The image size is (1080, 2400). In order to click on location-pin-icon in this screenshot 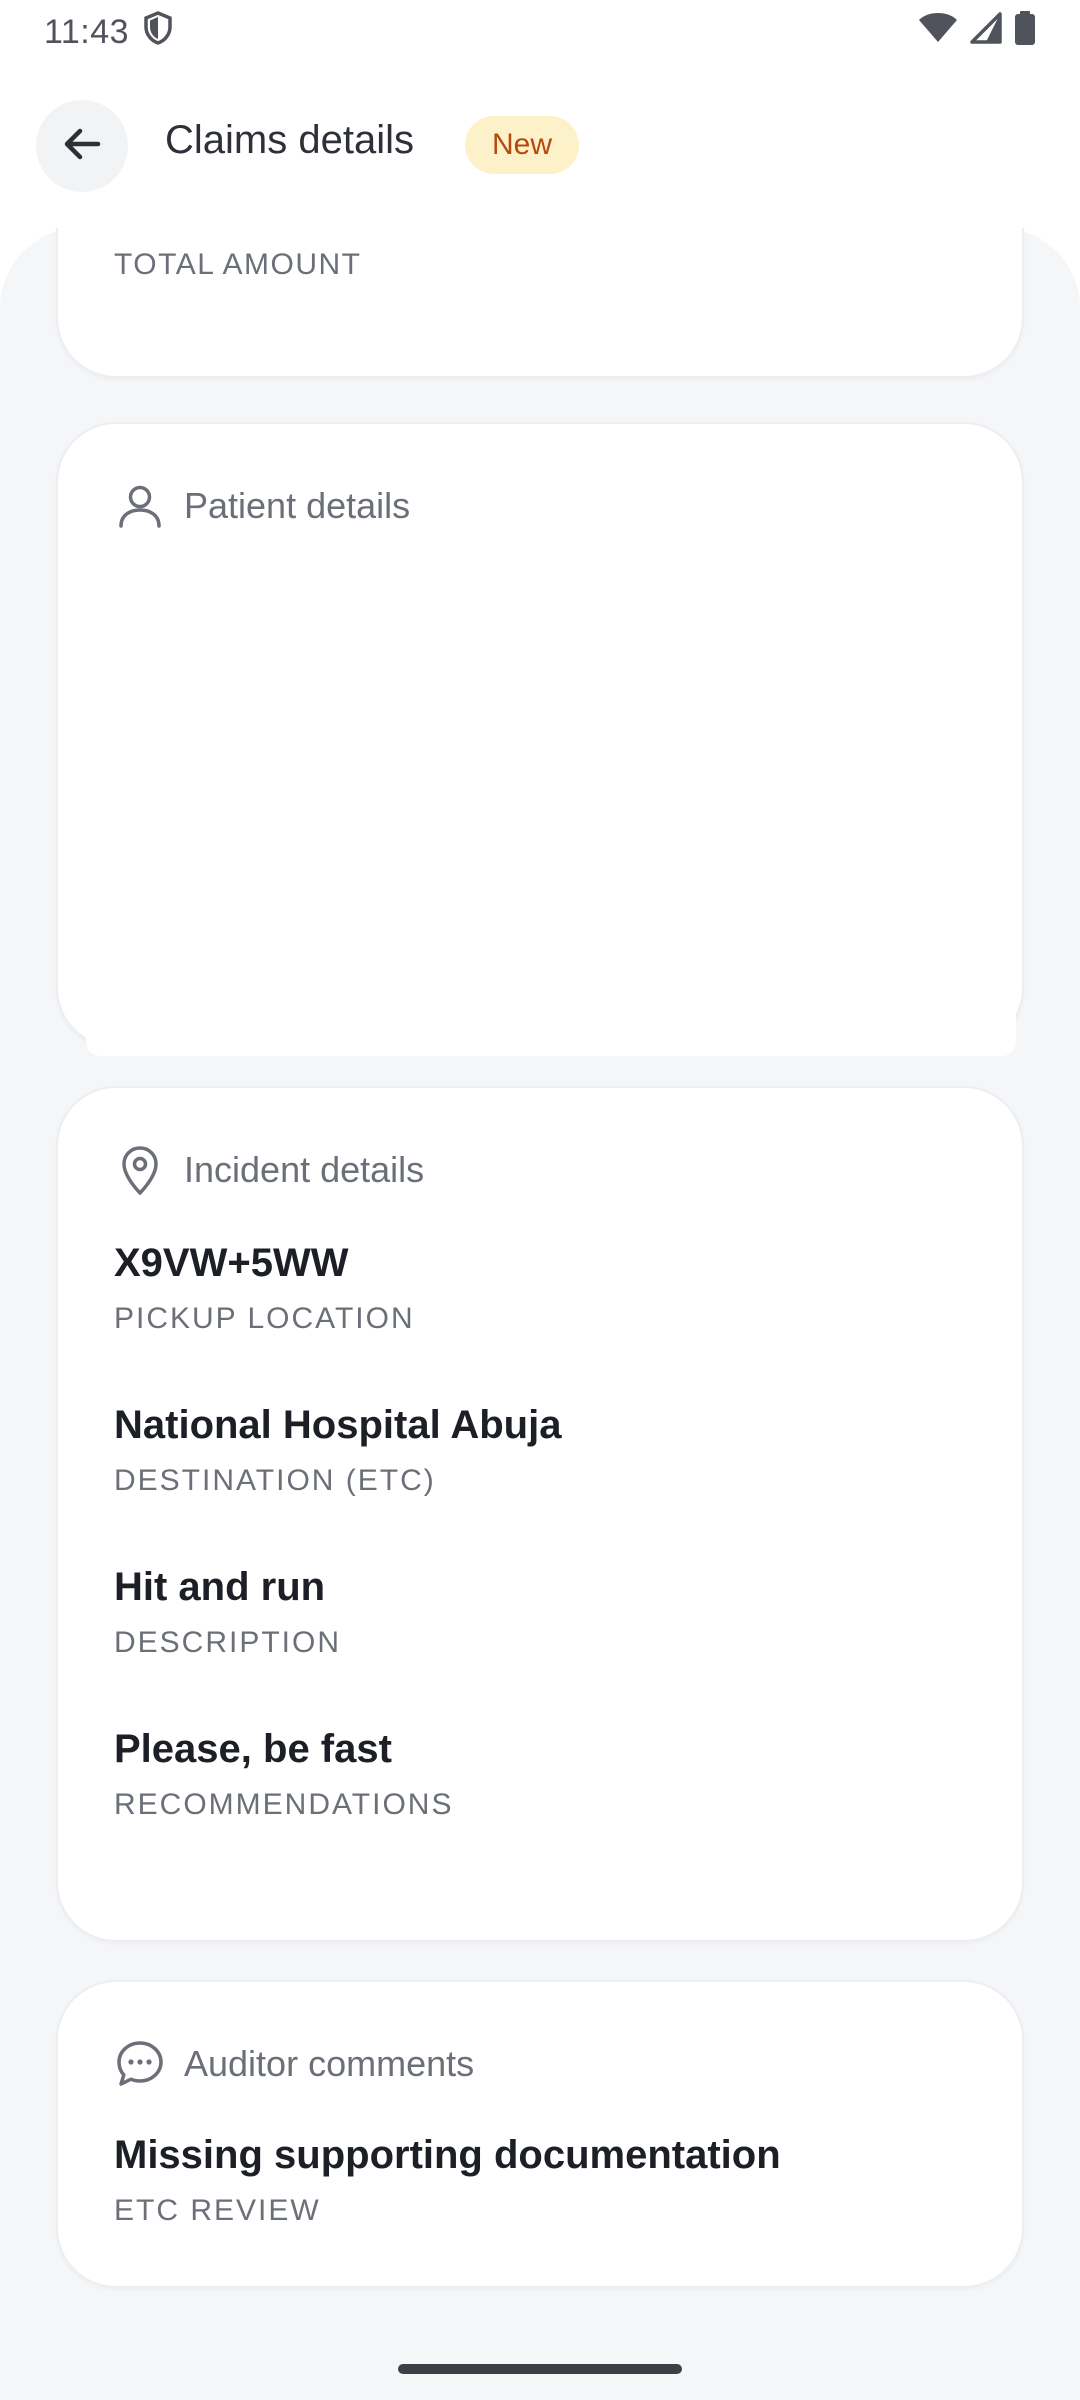, I will do `click(140, 1170)`.